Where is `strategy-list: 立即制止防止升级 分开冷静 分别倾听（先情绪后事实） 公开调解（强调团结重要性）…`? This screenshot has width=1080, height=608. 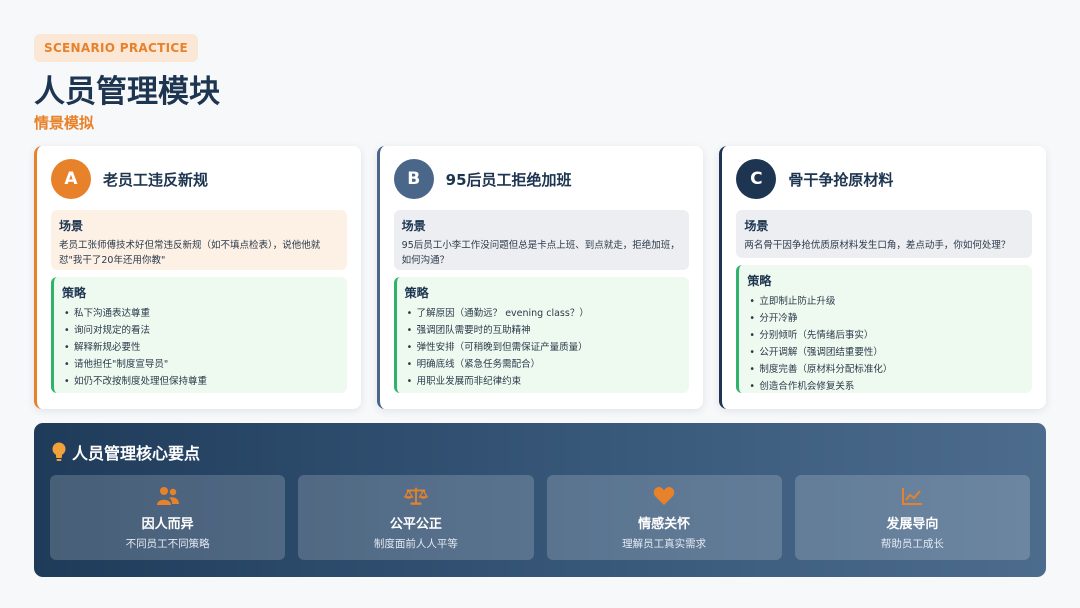
strategy-list: 立即制止防止升级 分开冷静 分别倾听（先情绪后事实） 公开调解（强调团结重要性）… is located at coordinates (885, 344).